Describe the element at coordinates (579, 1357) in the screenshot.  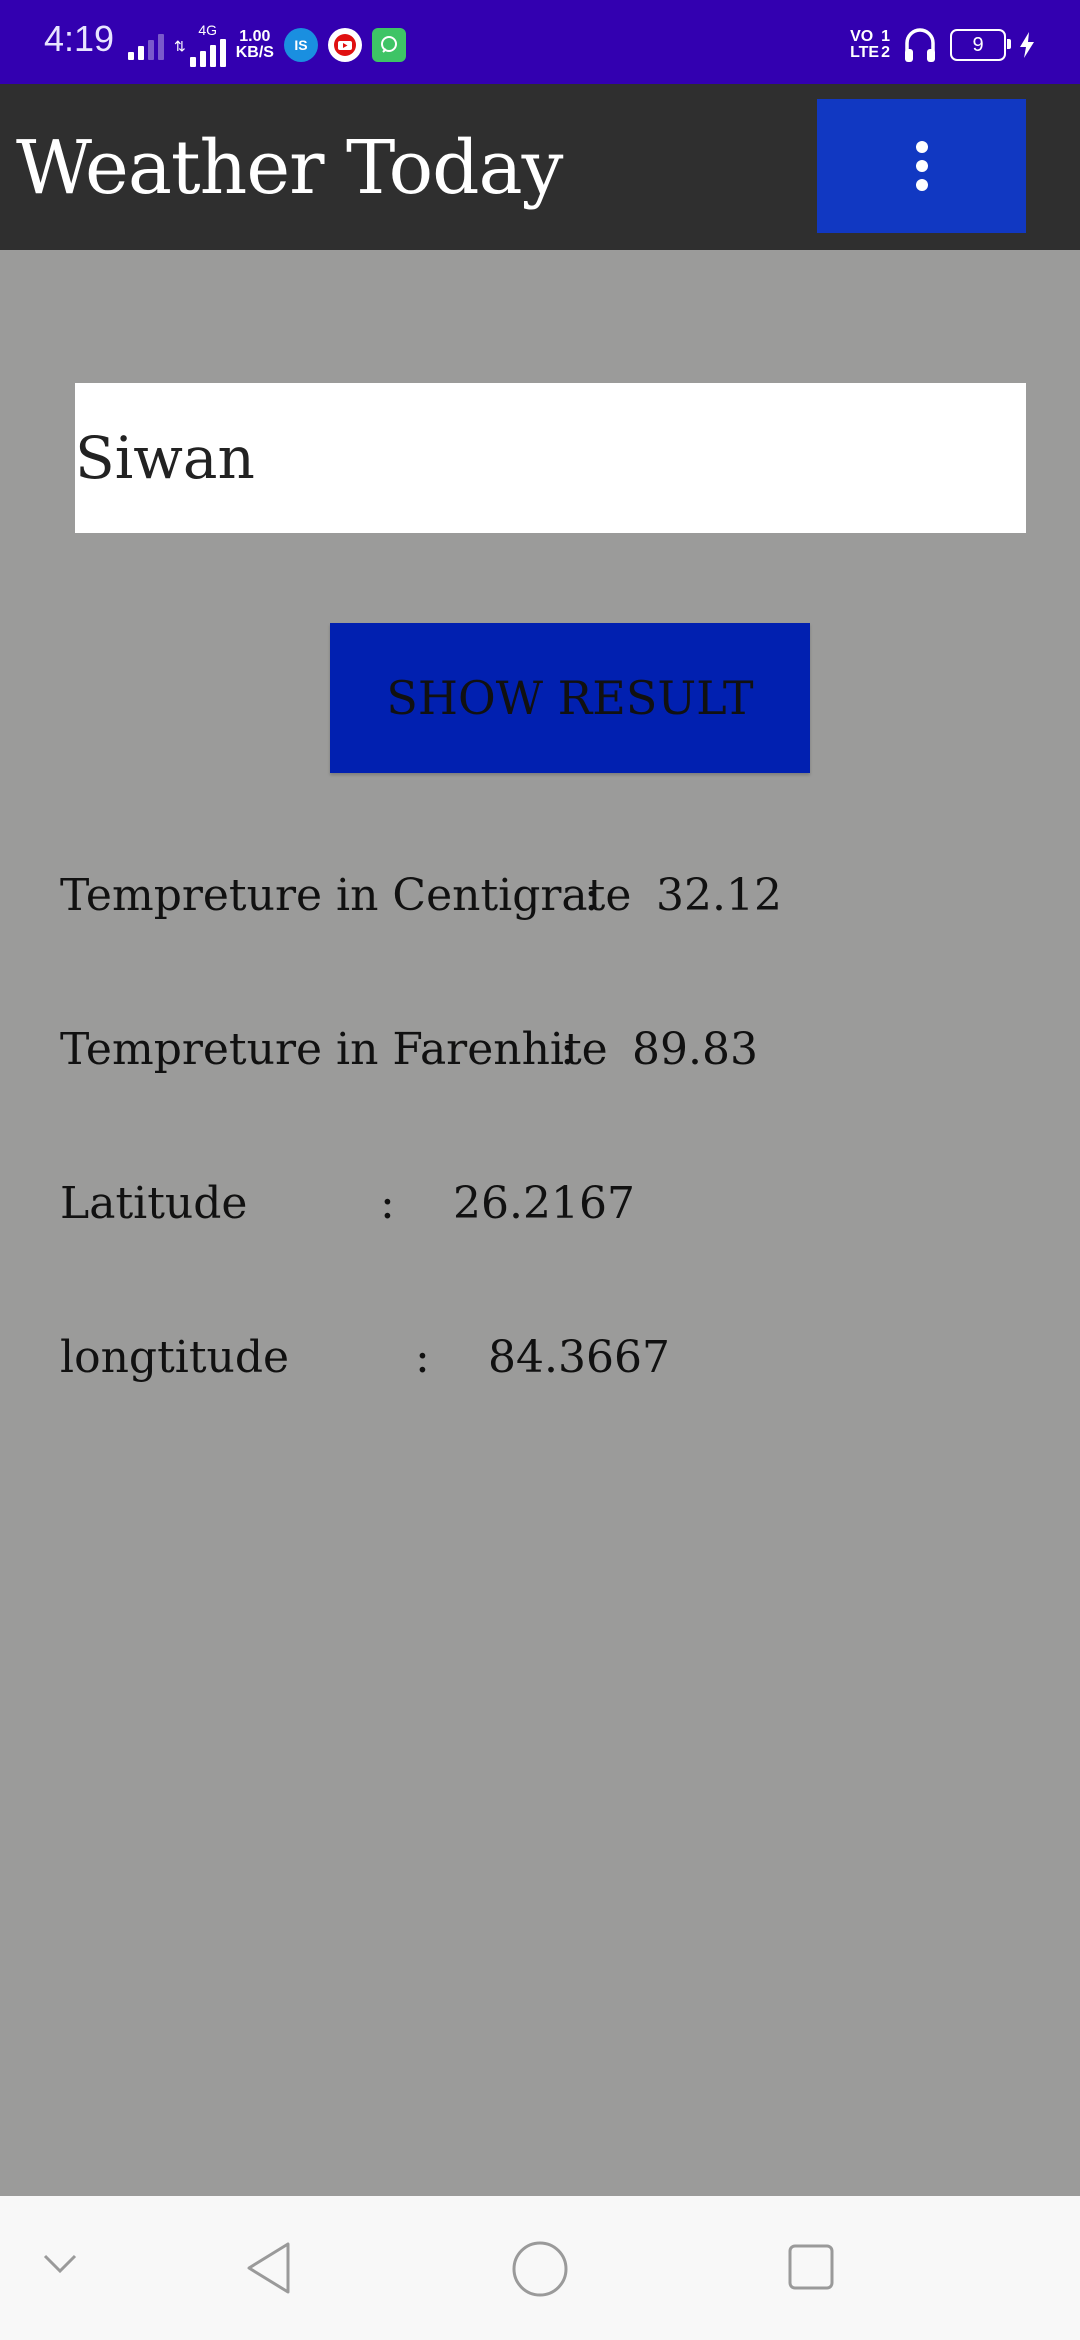
I see `result-value: 84.3667` at that location.